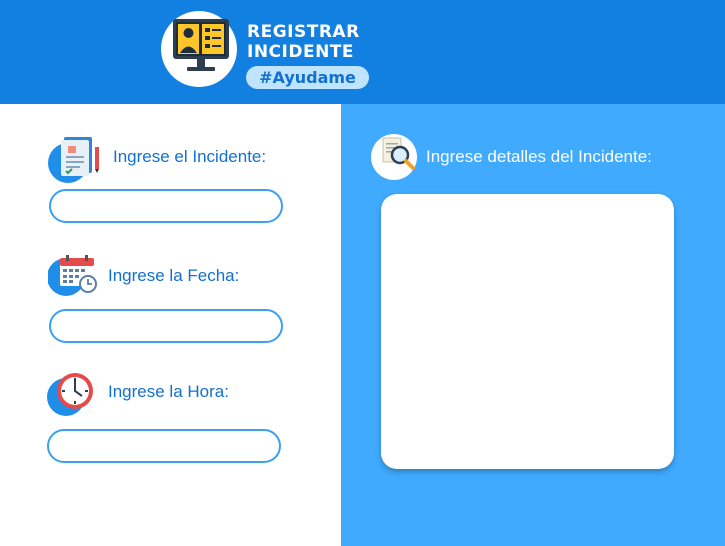 The width and height of the screenshot is (725, 546). I want to click on incidente-input, so click(166, 206).